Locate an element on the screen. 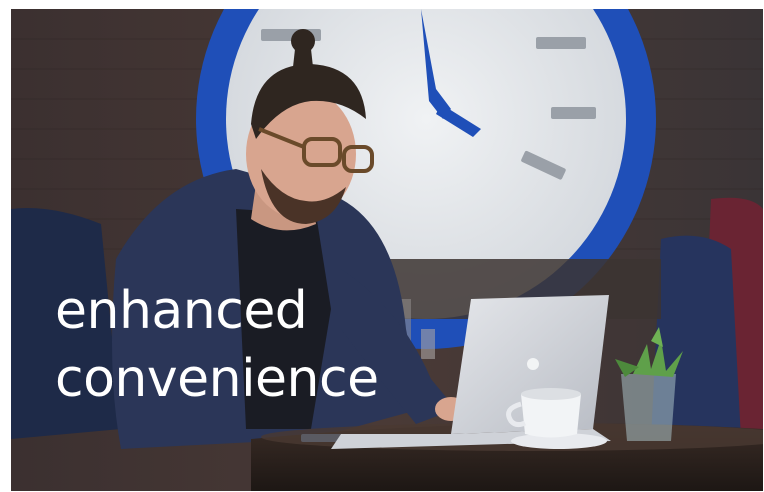 Image resolution: width=764 pixels, height=492 pixels. headline-line-2: convenience is located at coordinates (217, 379).